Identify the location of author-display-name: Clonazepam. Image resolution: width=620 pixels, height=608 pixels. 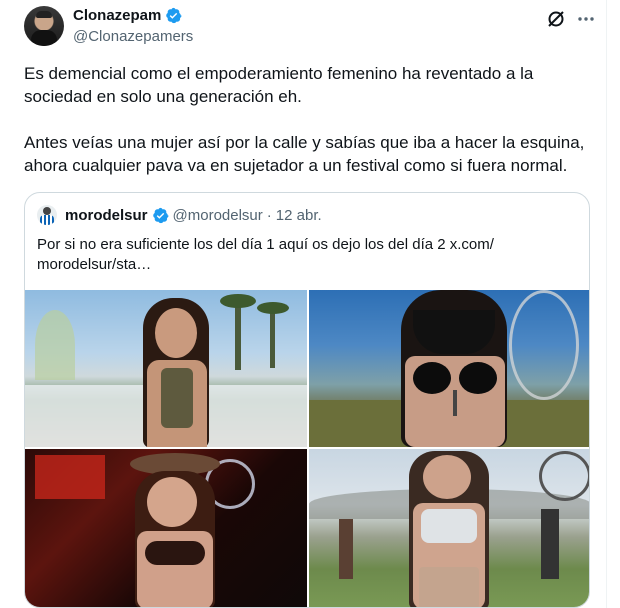
(117, 15).